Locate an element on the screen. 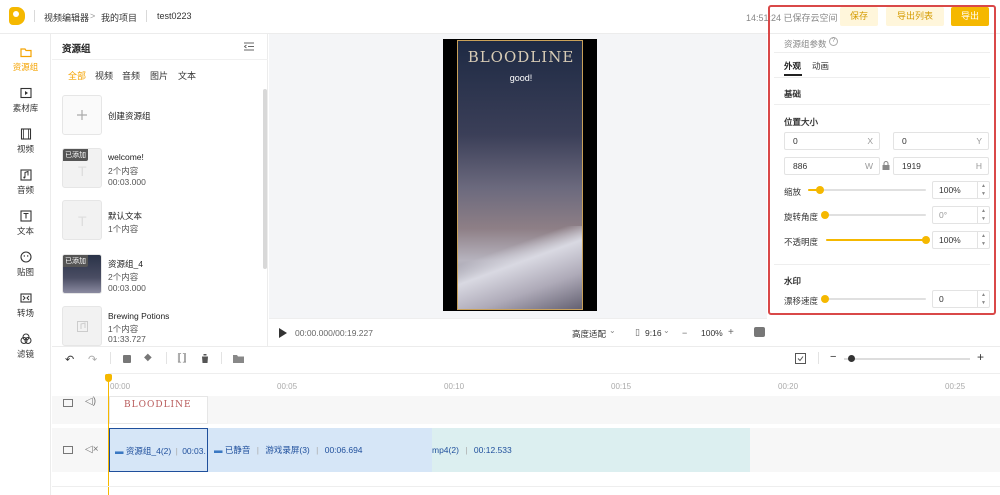 Image resolution: width=1000 pixels, height=495 pixels. nav-item-library: 素材库 is located at coordinates (25, 107).